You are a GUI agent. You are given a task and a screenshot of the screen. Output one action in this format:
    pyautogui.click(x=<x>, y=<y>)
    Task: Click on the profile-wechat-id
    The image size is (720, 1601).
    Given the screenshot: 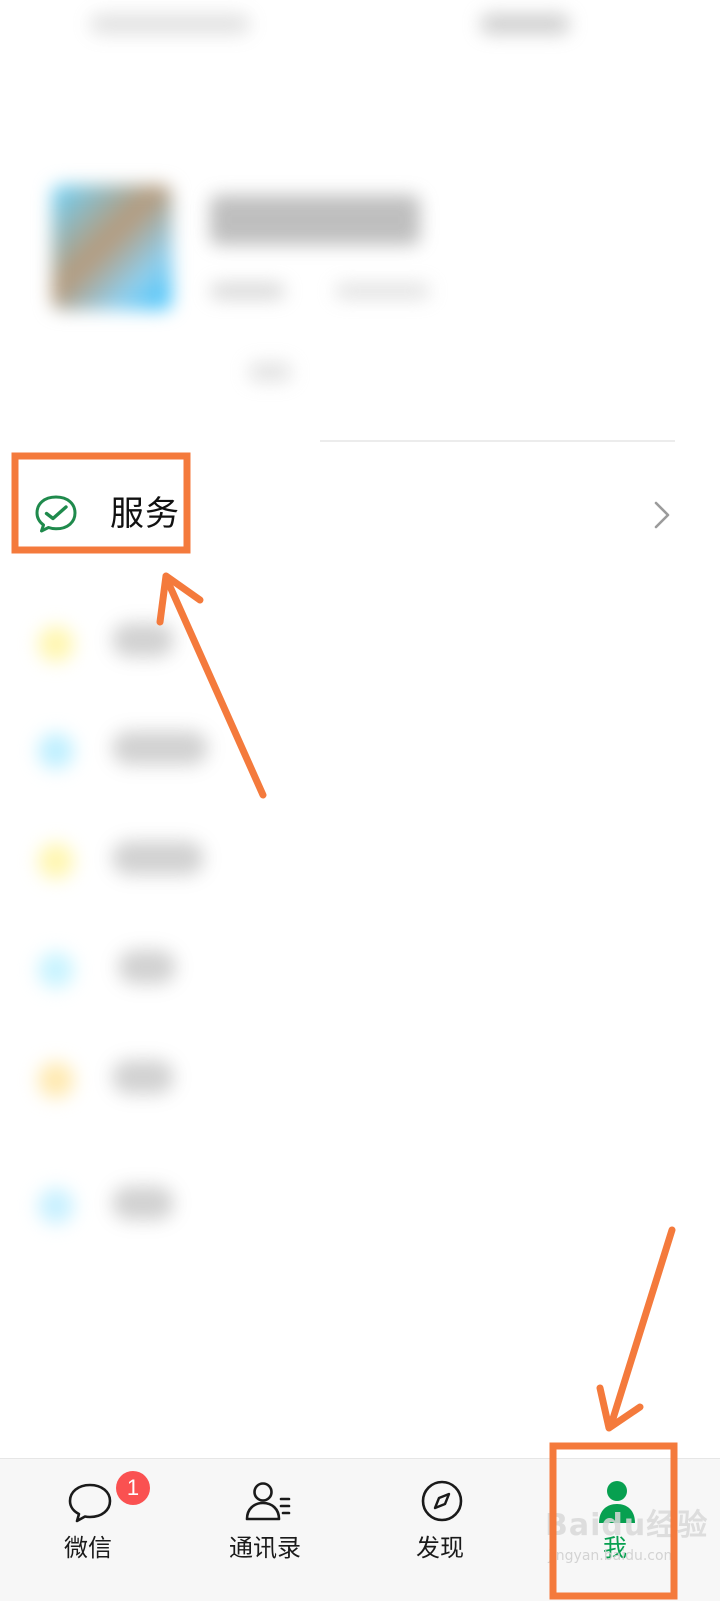 What is the action you would take?
    pyautogui.click(x=247, y=291)
    